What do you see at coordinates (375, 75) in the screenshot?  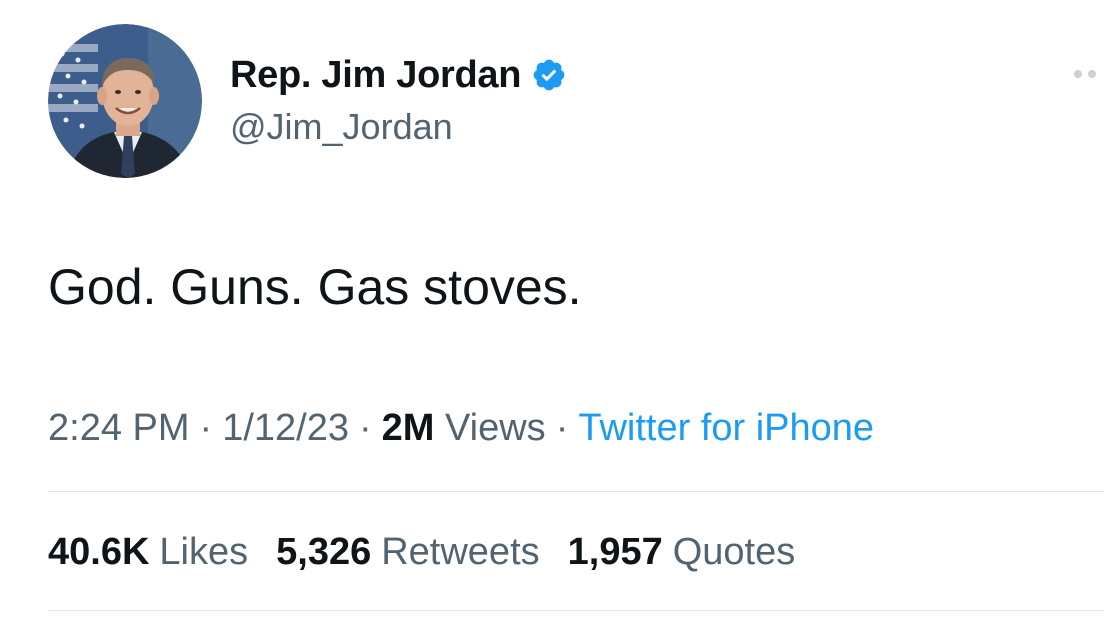 I see `author-display-name: Rep. Jim Jordan` at bounding box center [375, 75].